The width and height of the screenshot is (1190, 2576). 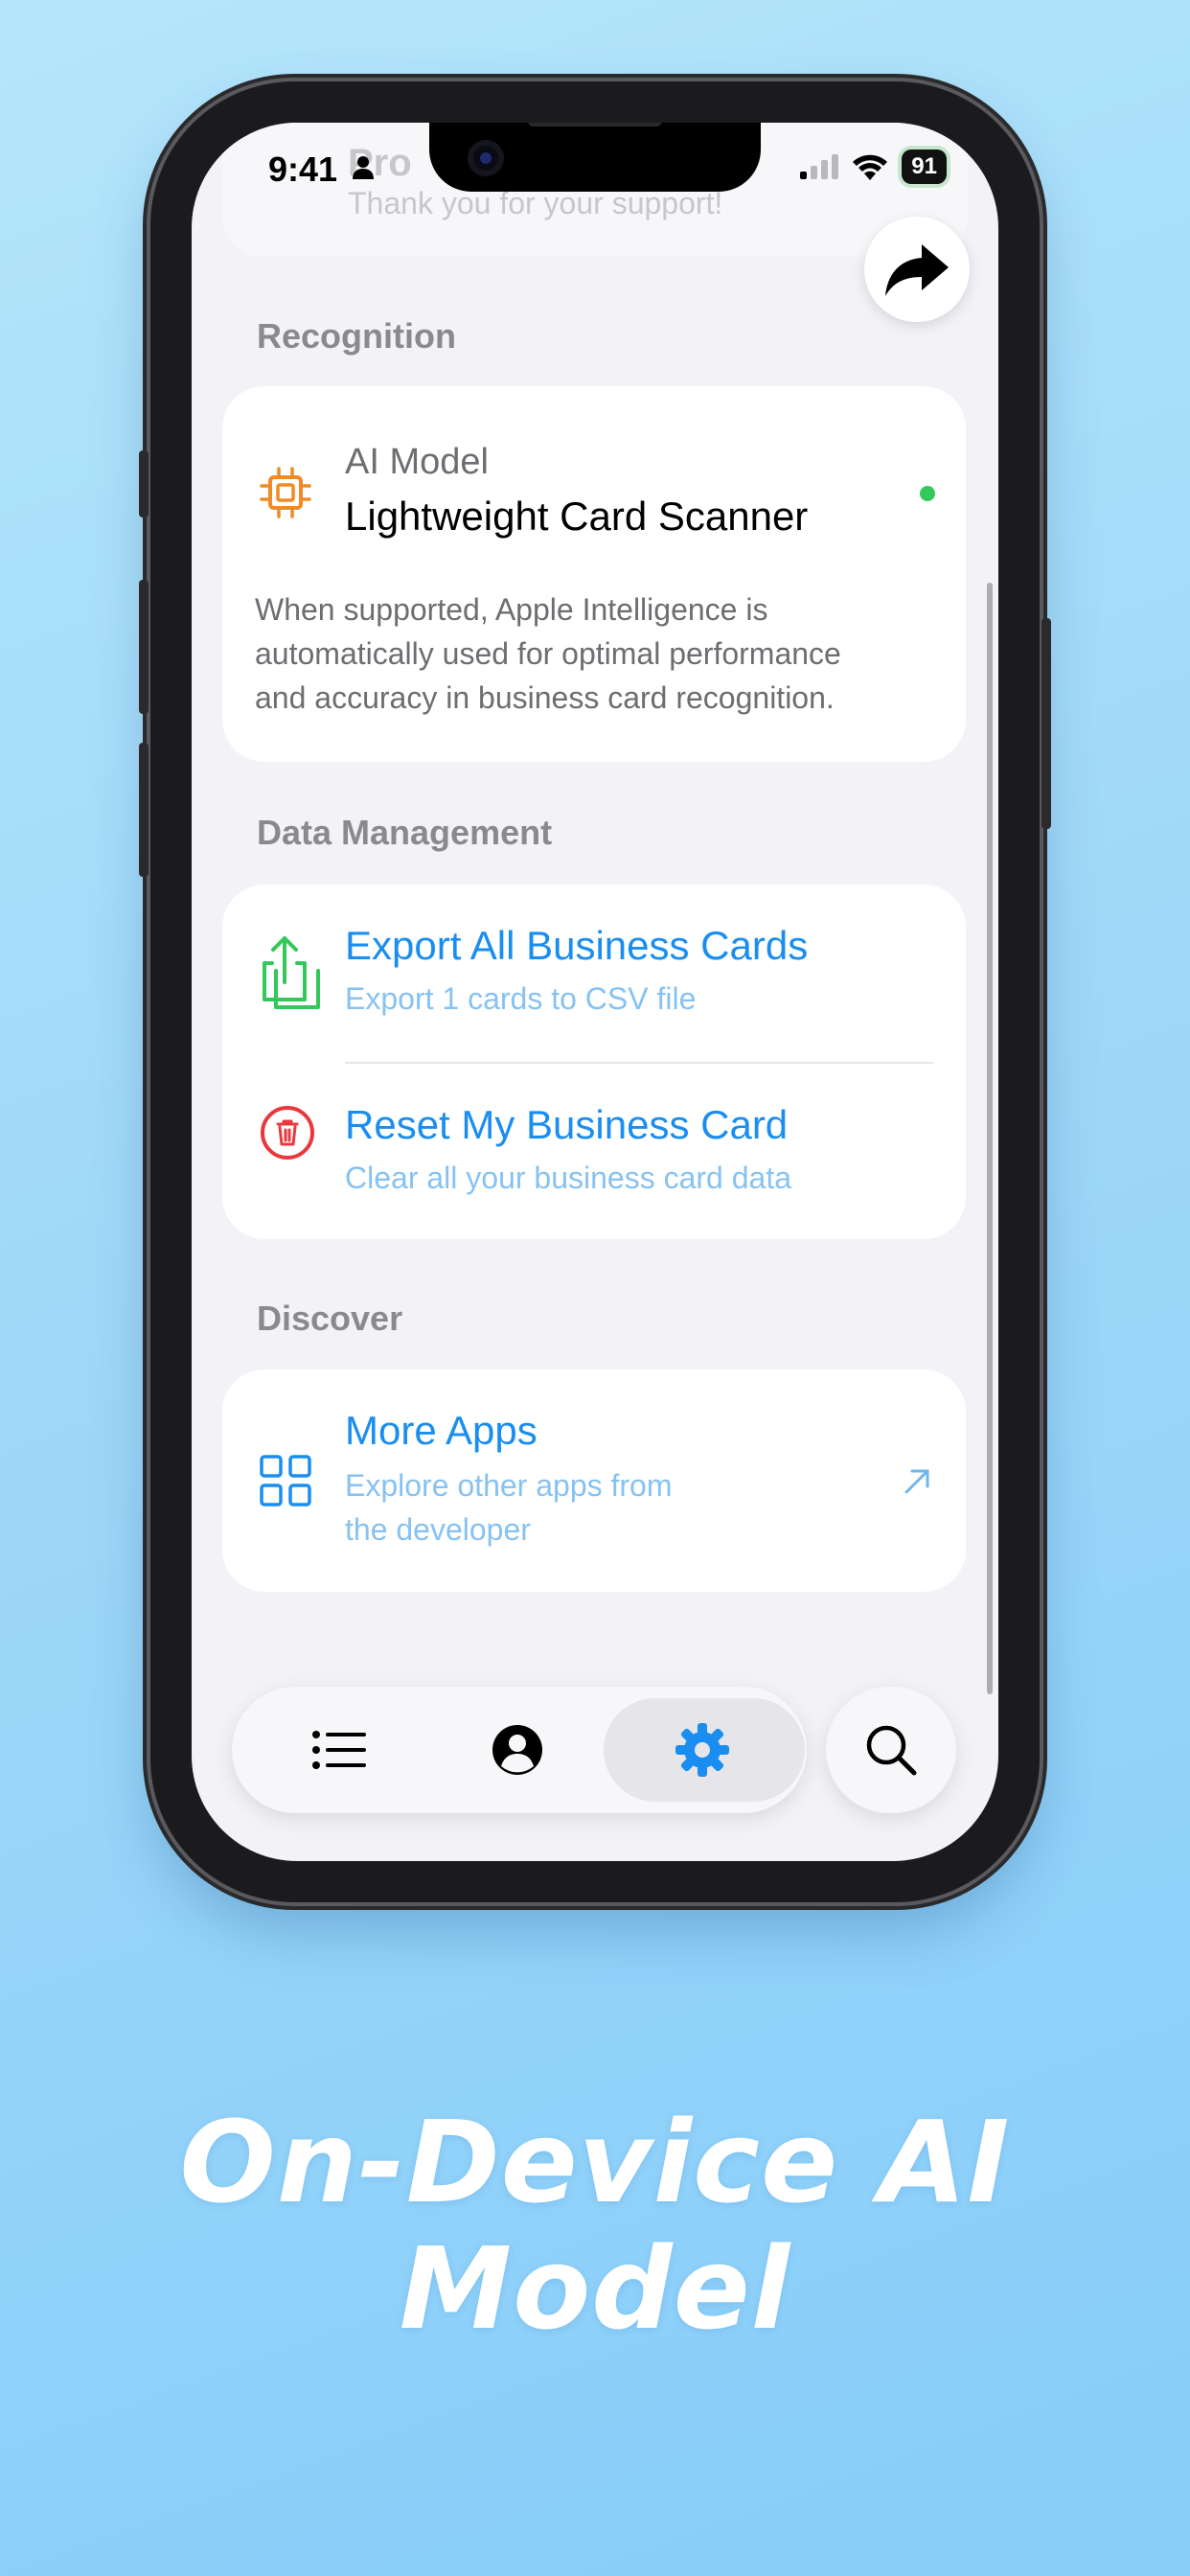 I want to click on export-subtitle: Export 1 cards to CSV file, so click(x=521, y=998).